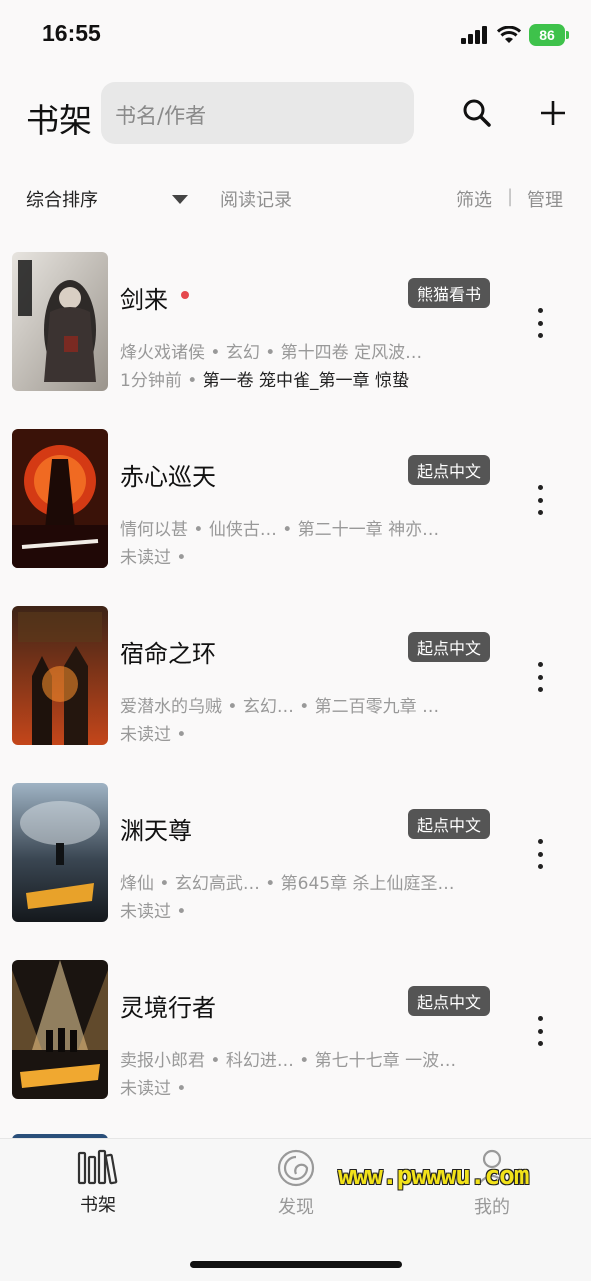 This screenshot has height=1281, width=591. I want to click on add-book-button, so click(553, 113).